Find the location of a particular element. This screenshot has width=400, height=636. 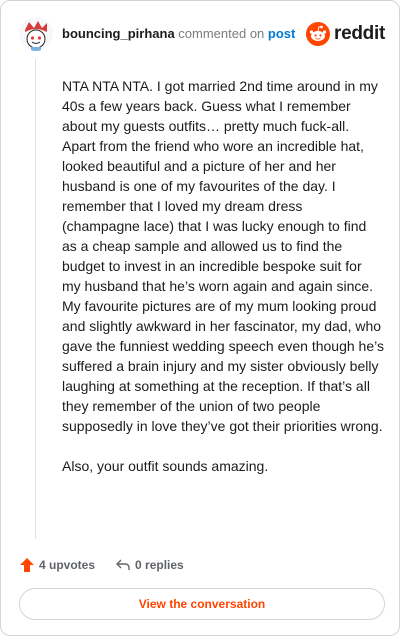

upvote-count: 4 upvotes is located at coordinates (67, 565).